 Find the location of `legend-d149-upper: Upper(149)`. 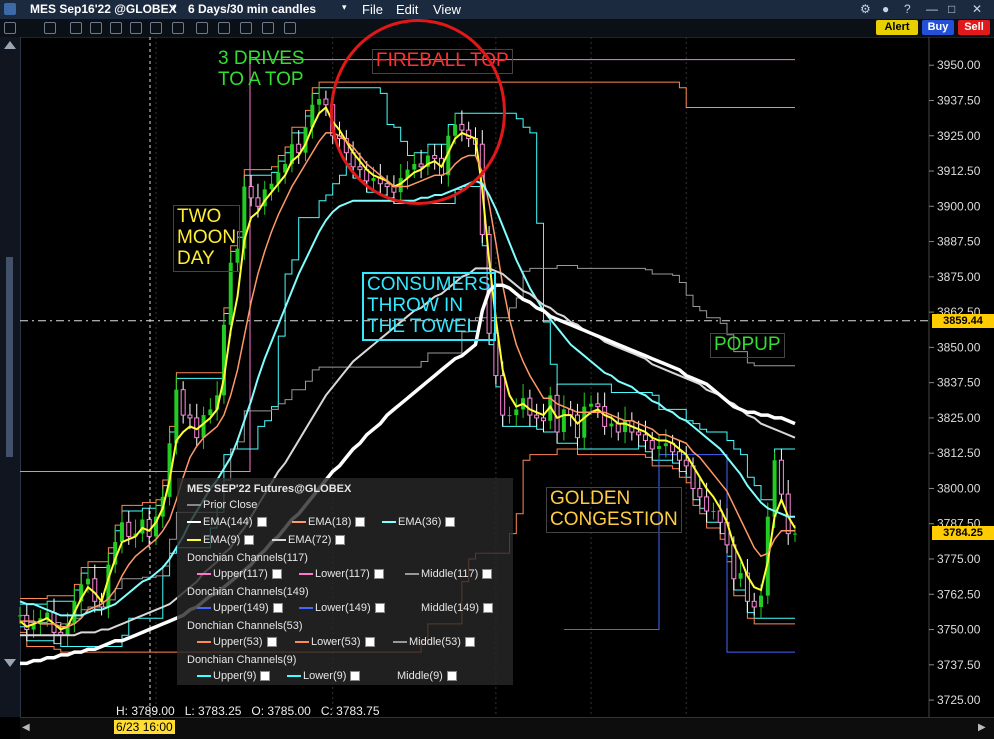

legend-d149-upper: Upper(149) is located at coordinates (240, 608).